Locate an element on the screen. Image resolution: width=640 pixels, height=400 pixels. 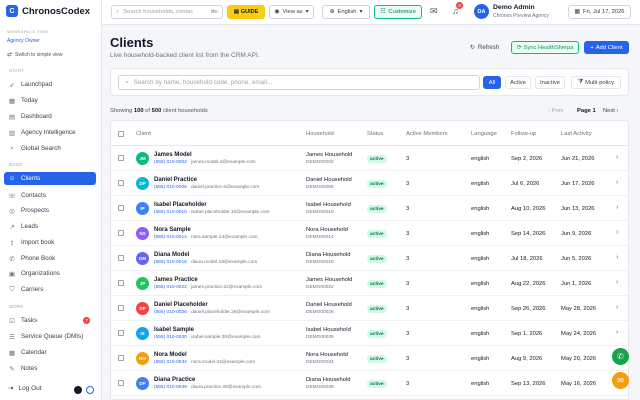
sidebar-item-calendar: ▦ Calendar is located at coordinates (50, 352).